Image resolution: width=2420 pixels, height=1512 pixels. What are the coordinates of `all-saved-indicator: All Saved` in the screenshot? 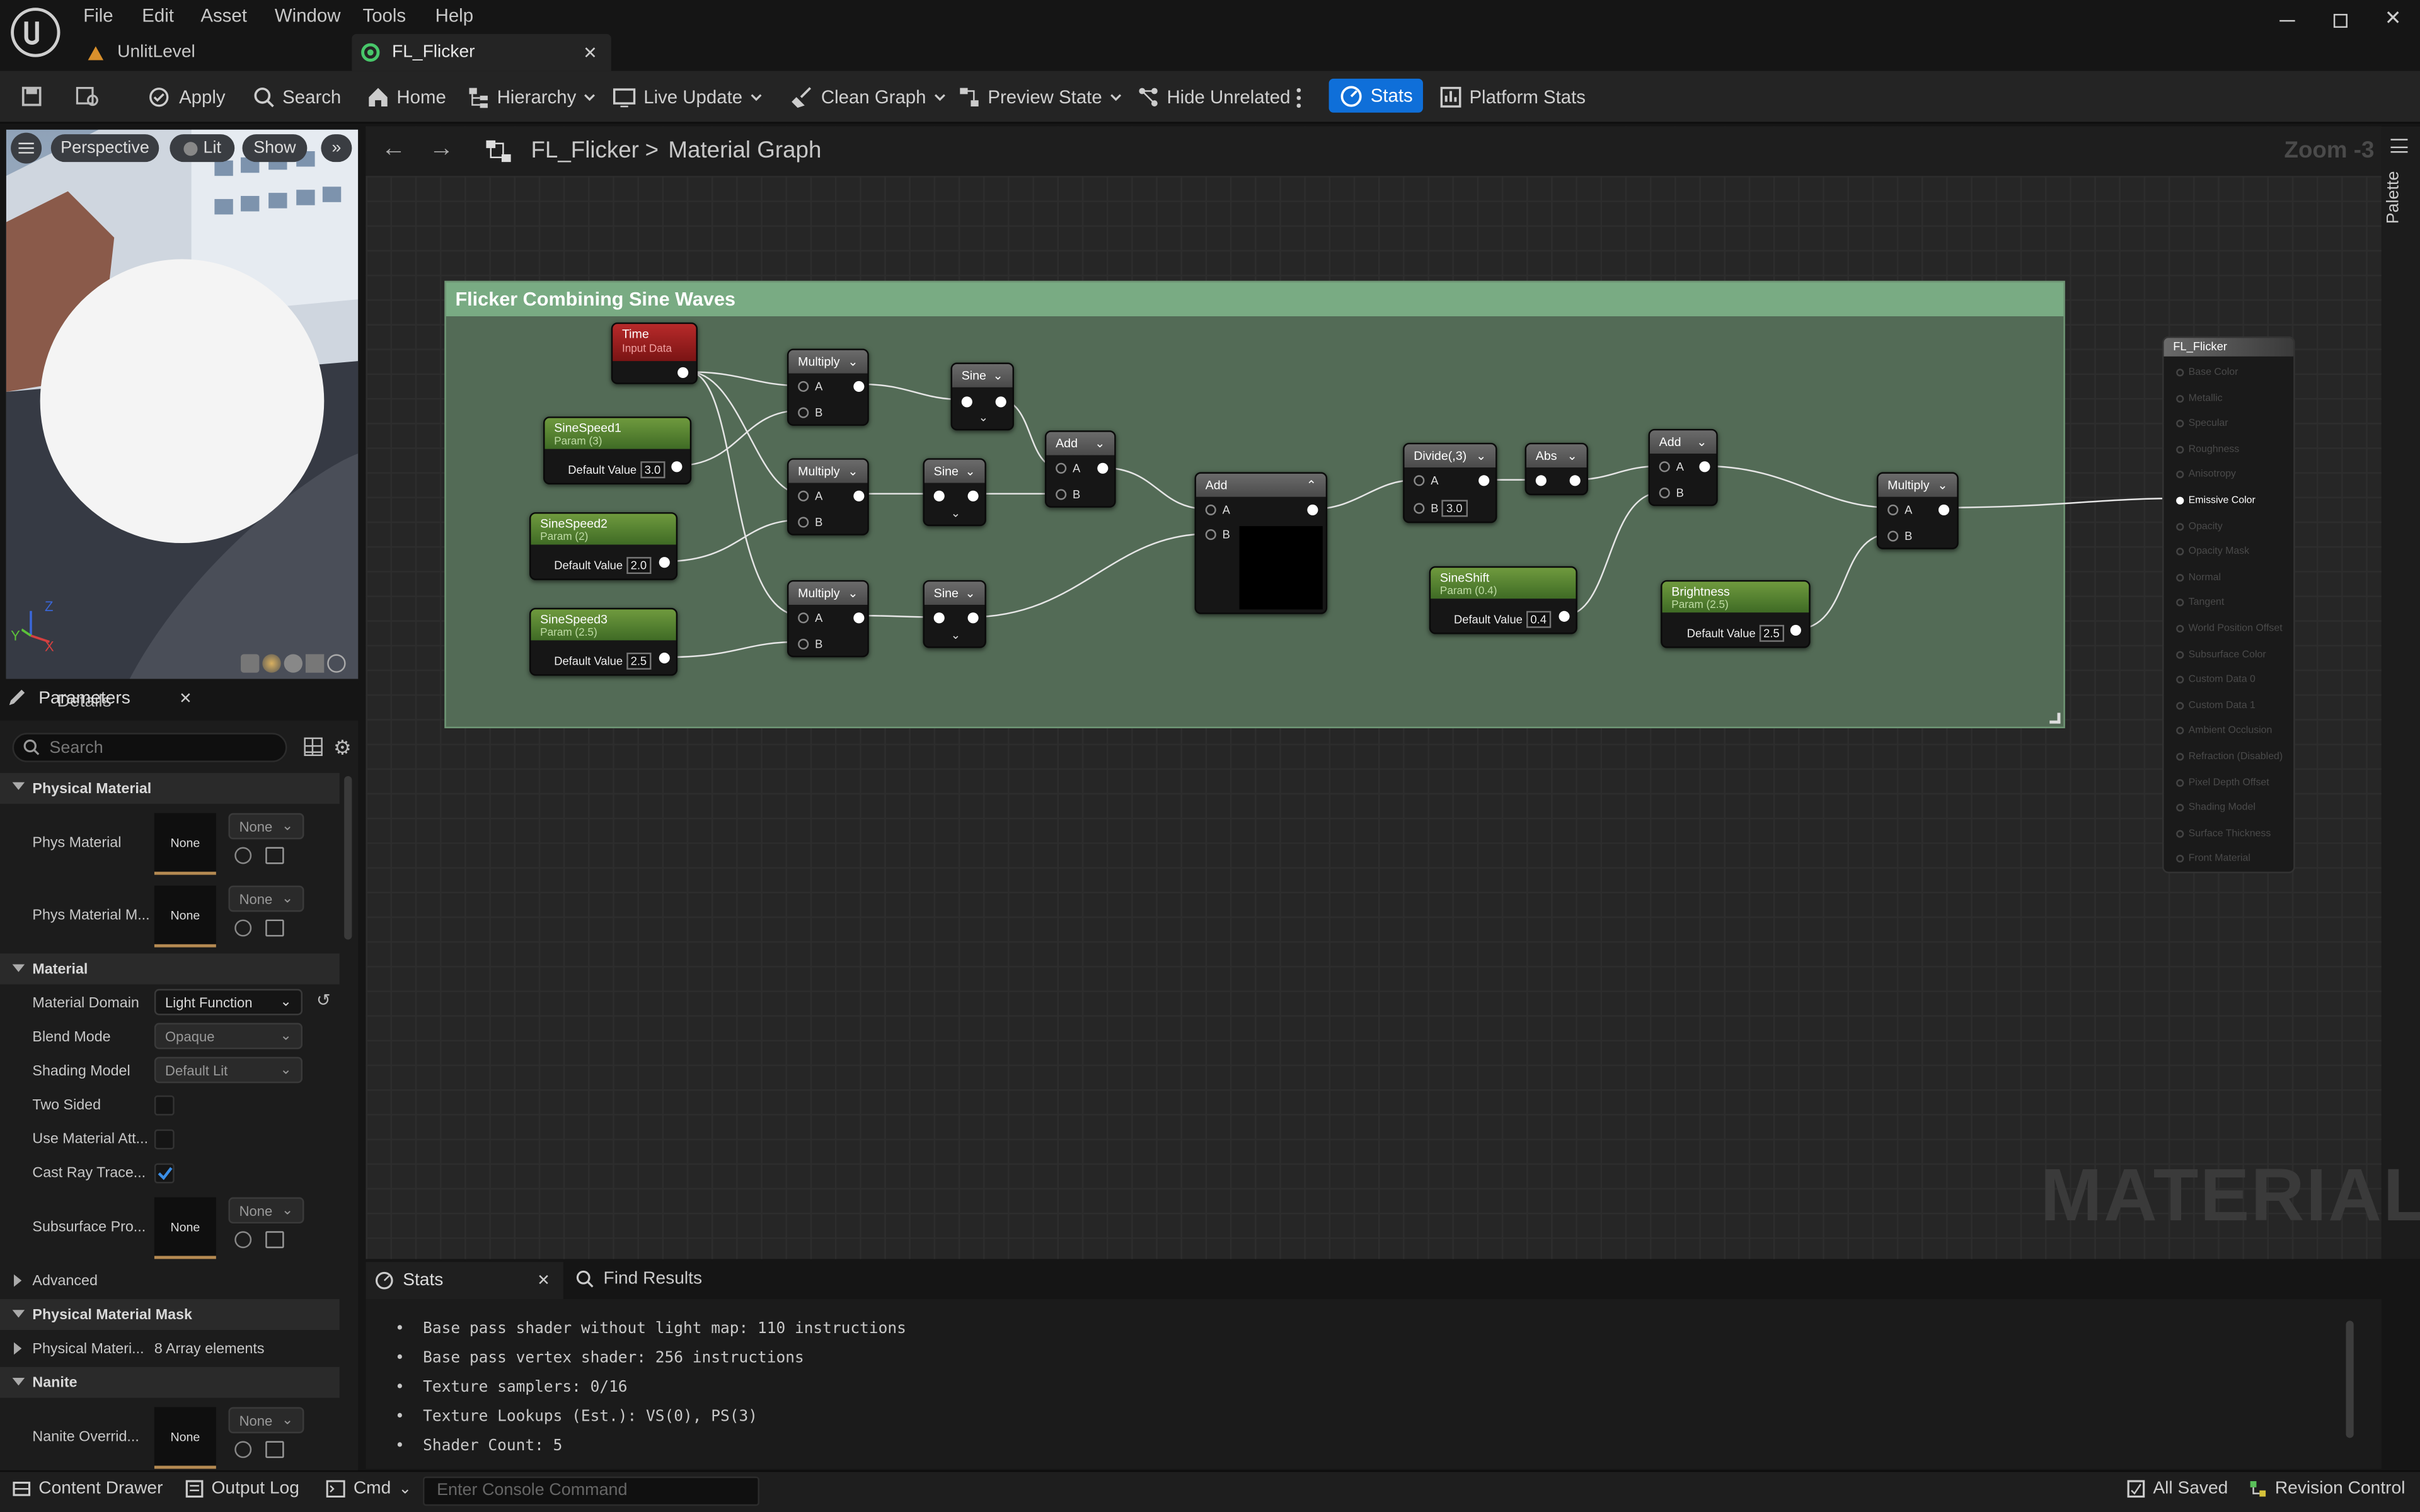 It's located at (2178, 1489).